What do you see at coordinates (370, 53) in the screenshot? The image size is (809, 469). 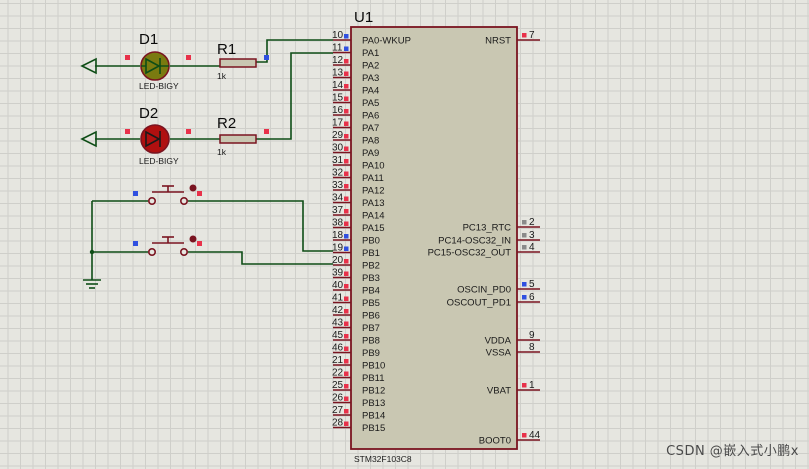 I see `pin-name: PA1` at bounding box center [370, 53].